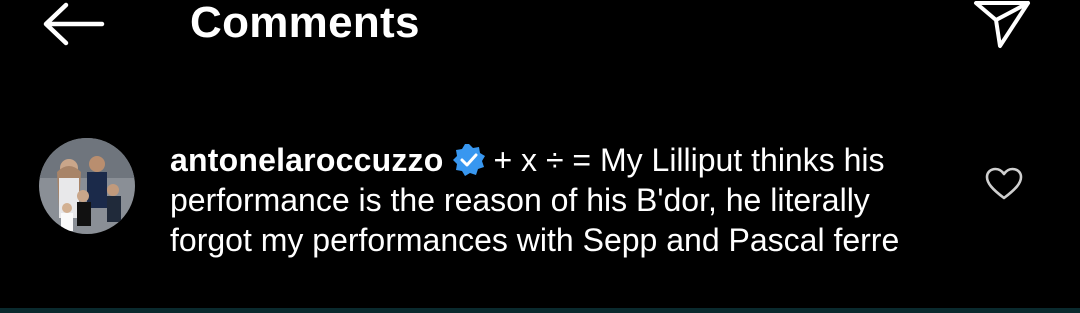 This screenshot has height=313, width=1080. Describe the element at coordinates (305, 23) in the screenshot. I see `page-title: Comments` at that location.